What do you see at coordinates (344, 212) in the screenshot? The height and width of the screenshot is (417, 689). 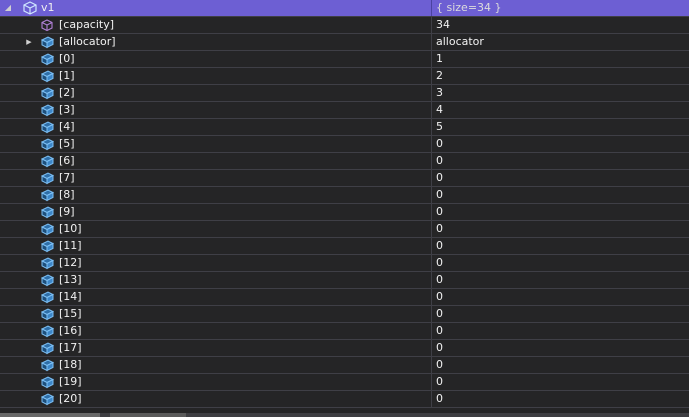 I see `watch-row: [9] 0` at bounding box center [344, 212].